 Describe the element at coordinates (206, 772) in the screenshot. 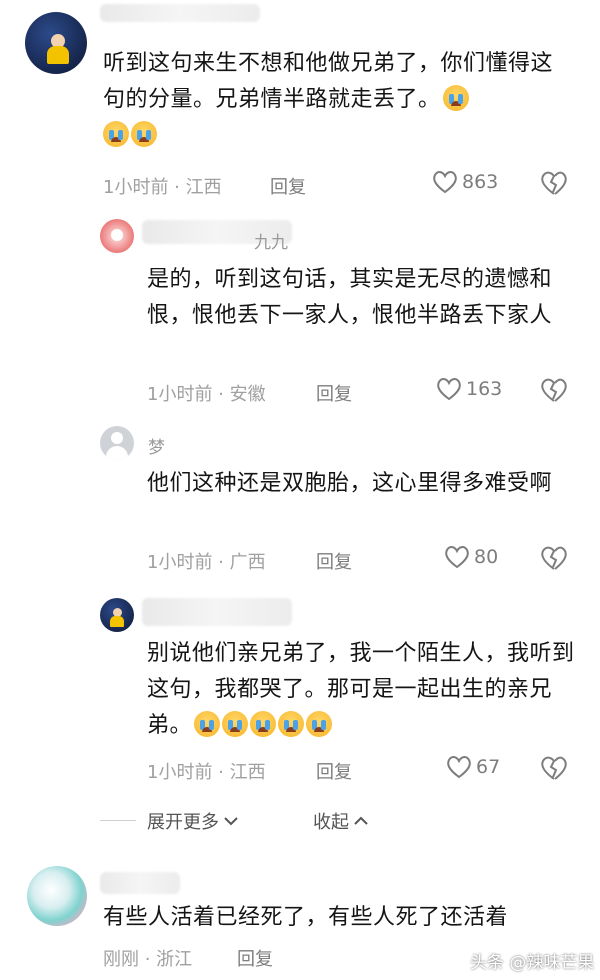

I see `reply-time-location: 1小时前 · 江西` at that location.